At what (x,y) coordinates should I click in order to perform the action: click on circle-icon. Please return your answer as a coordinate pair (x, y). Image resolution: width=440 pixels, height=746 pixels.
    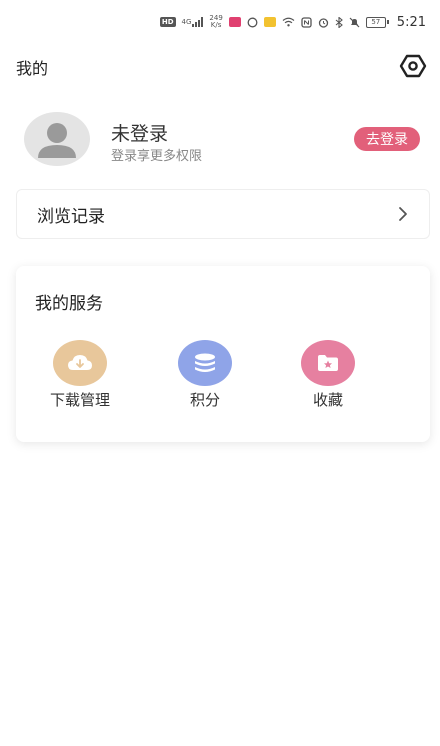
    Looking at the image, I should click on (252, 22).